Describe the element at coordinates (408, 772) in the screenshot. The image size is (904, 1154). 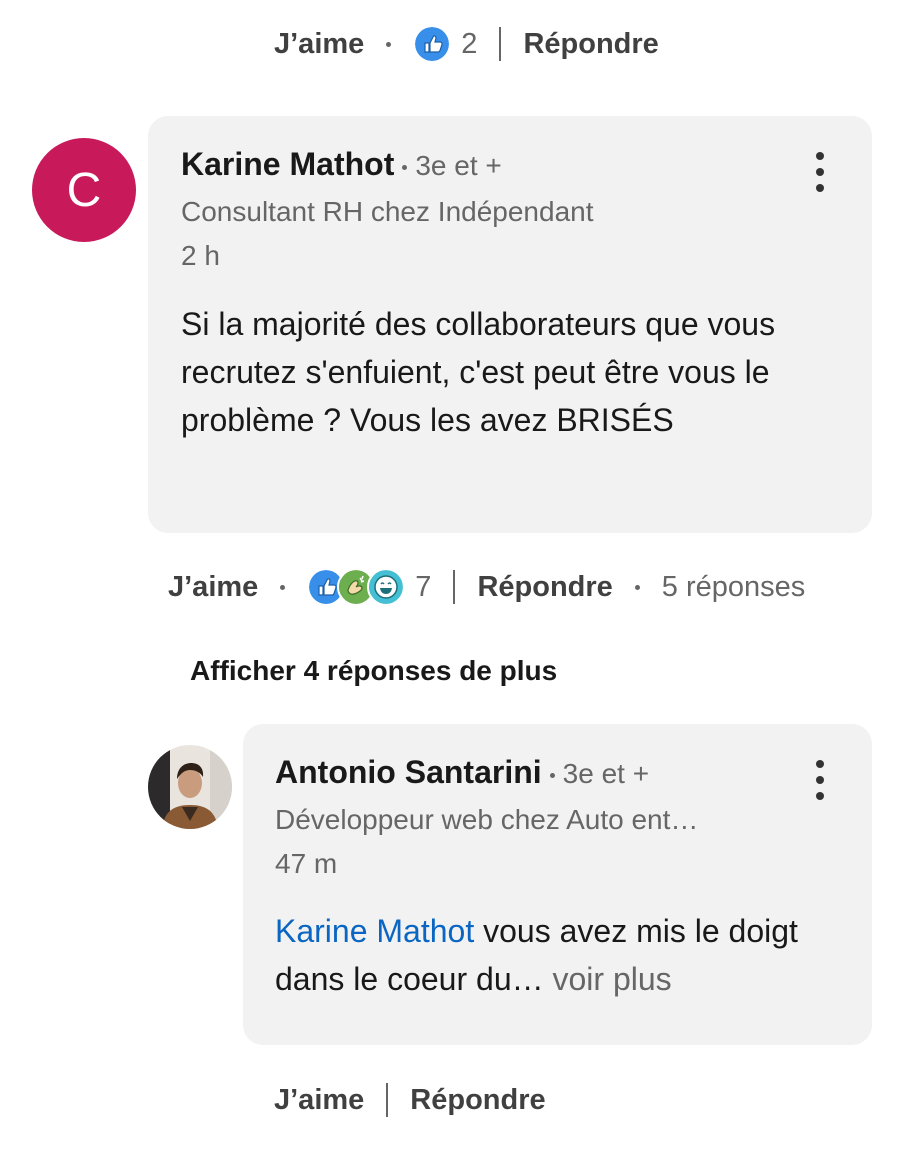
I see `author-name: Antonio Santarini` at that location.